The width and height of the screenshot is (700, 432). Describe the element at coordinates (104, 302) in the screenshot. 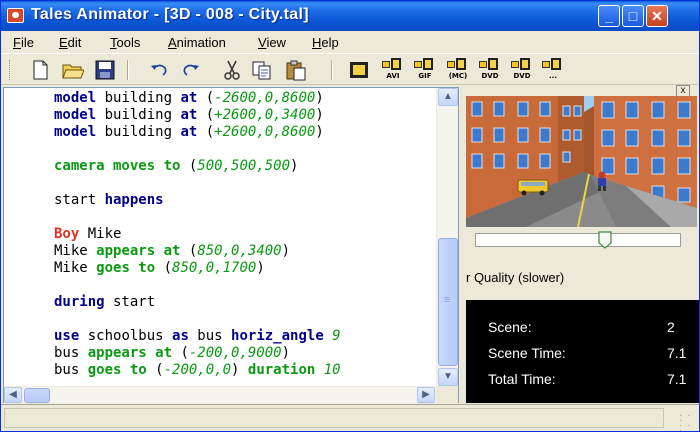

I see `code-line: during start` at that location.